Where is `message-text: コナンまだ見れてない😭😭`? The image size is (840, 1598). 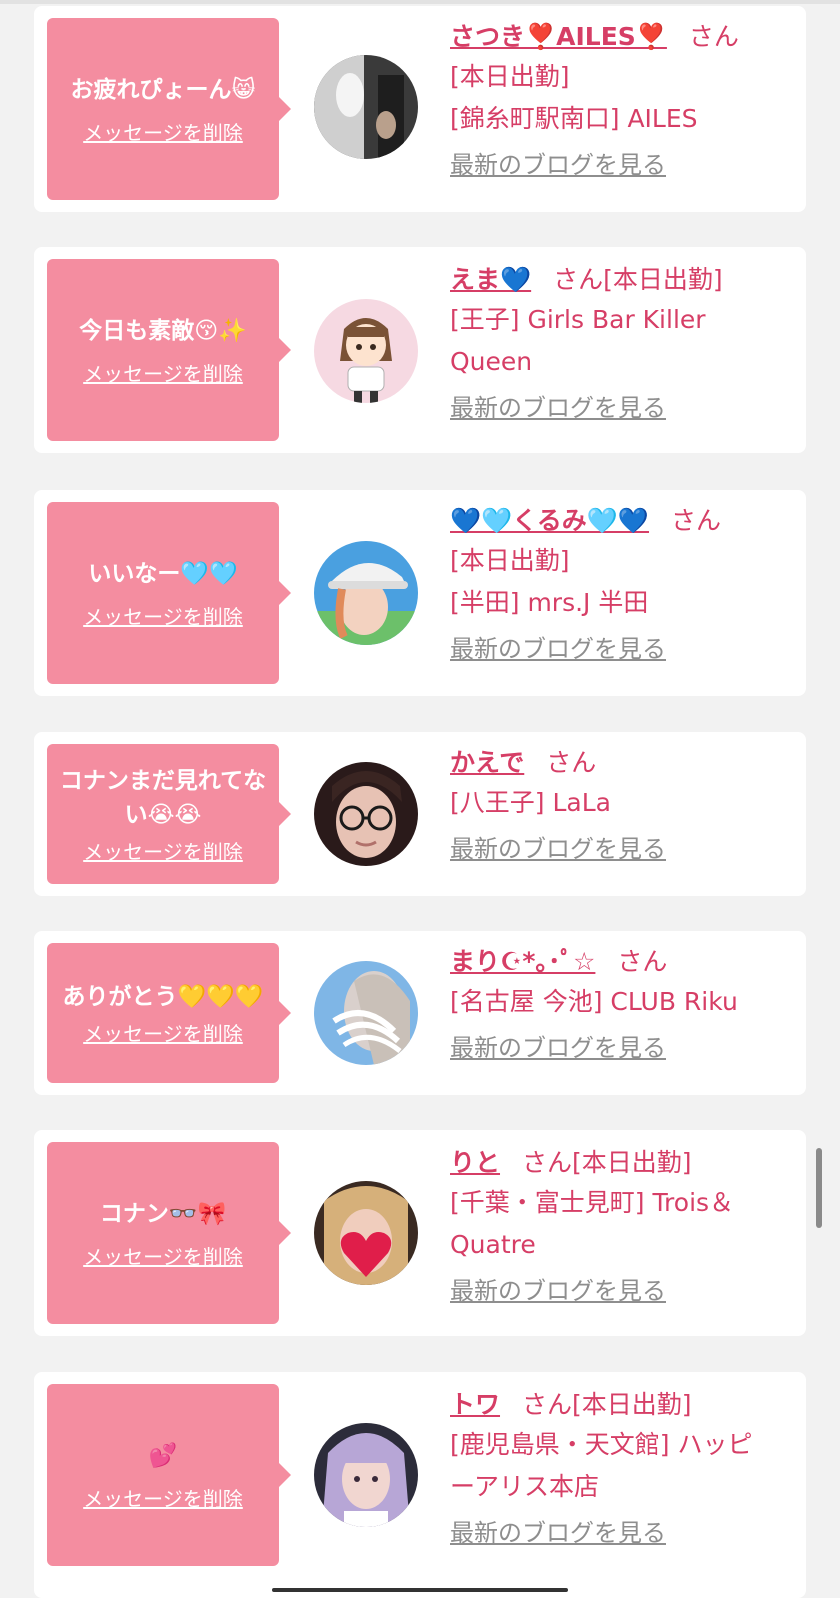
message-text: コナンまだ見れてない😭😭 is located at coordinates (163, 797).